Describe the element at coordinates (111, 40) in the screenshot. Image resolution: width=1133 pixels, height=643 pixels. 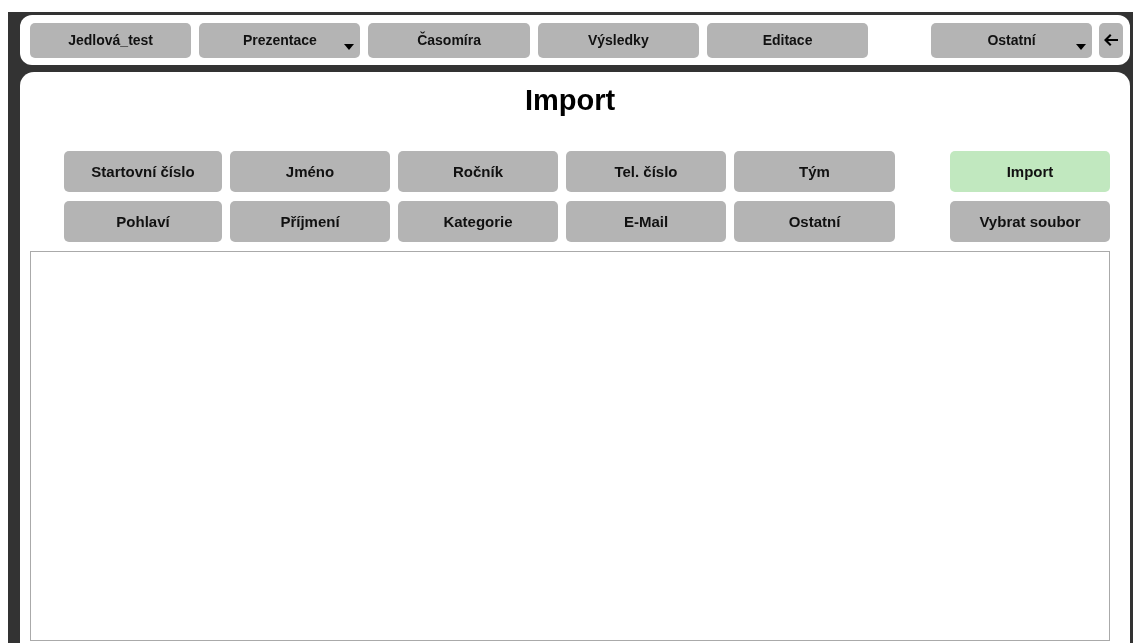
I see `nav-button: Jedlová_test` at that location.